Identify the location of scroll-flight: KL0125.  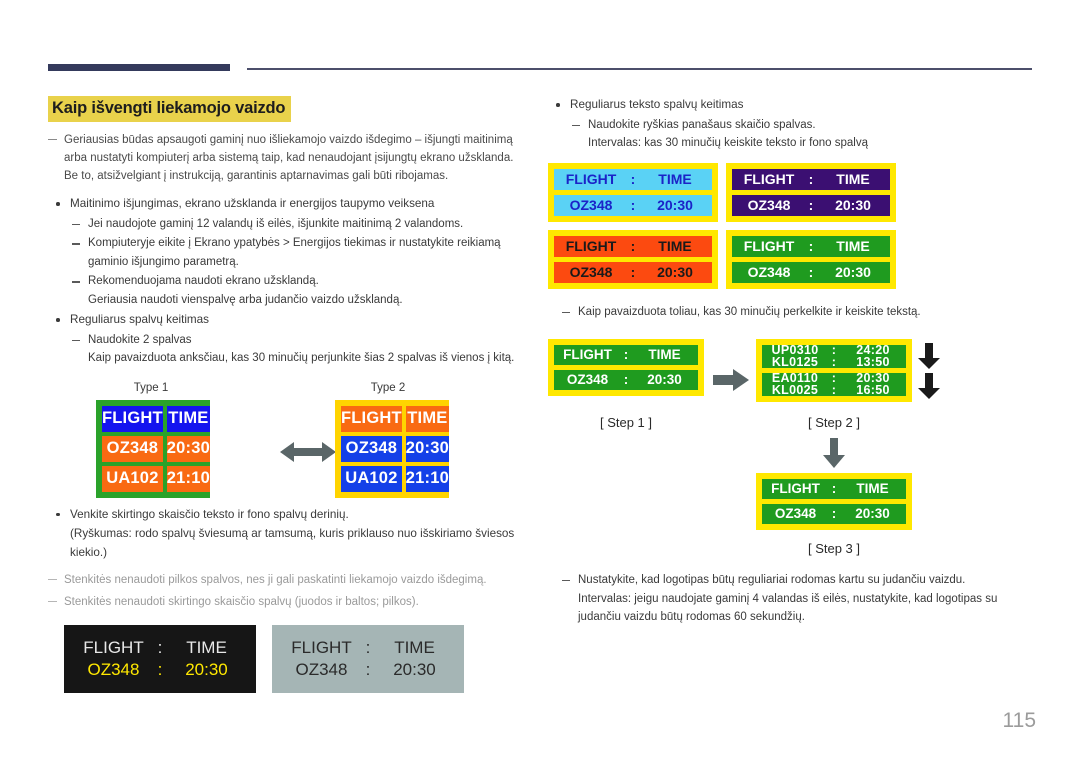
(795, 362).